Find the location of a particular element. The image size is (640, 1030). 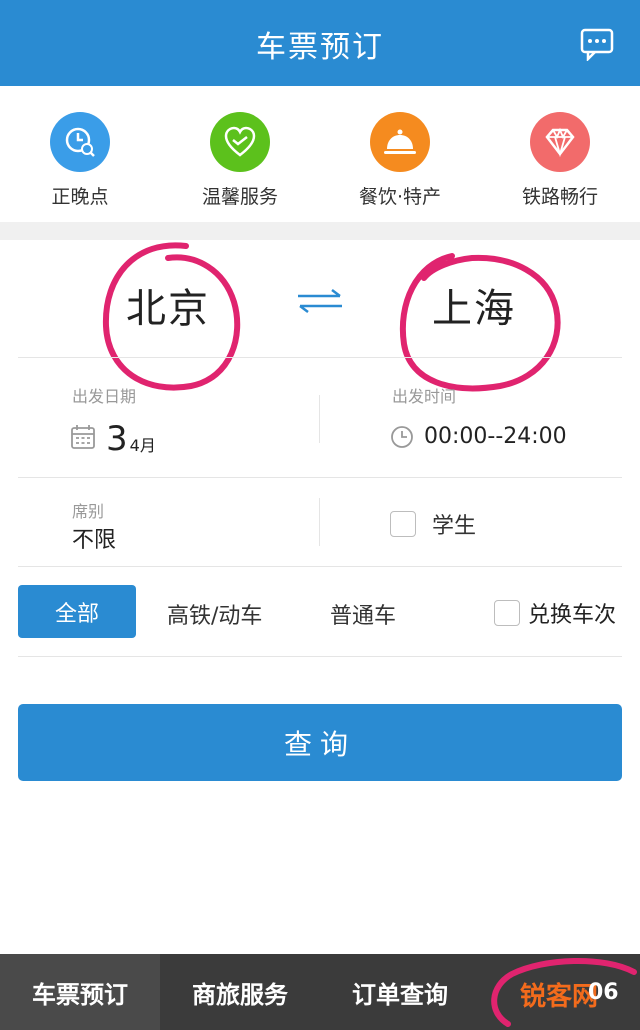

tab-ticket-booking: 车票预订 is located at coordinates (80, 992).